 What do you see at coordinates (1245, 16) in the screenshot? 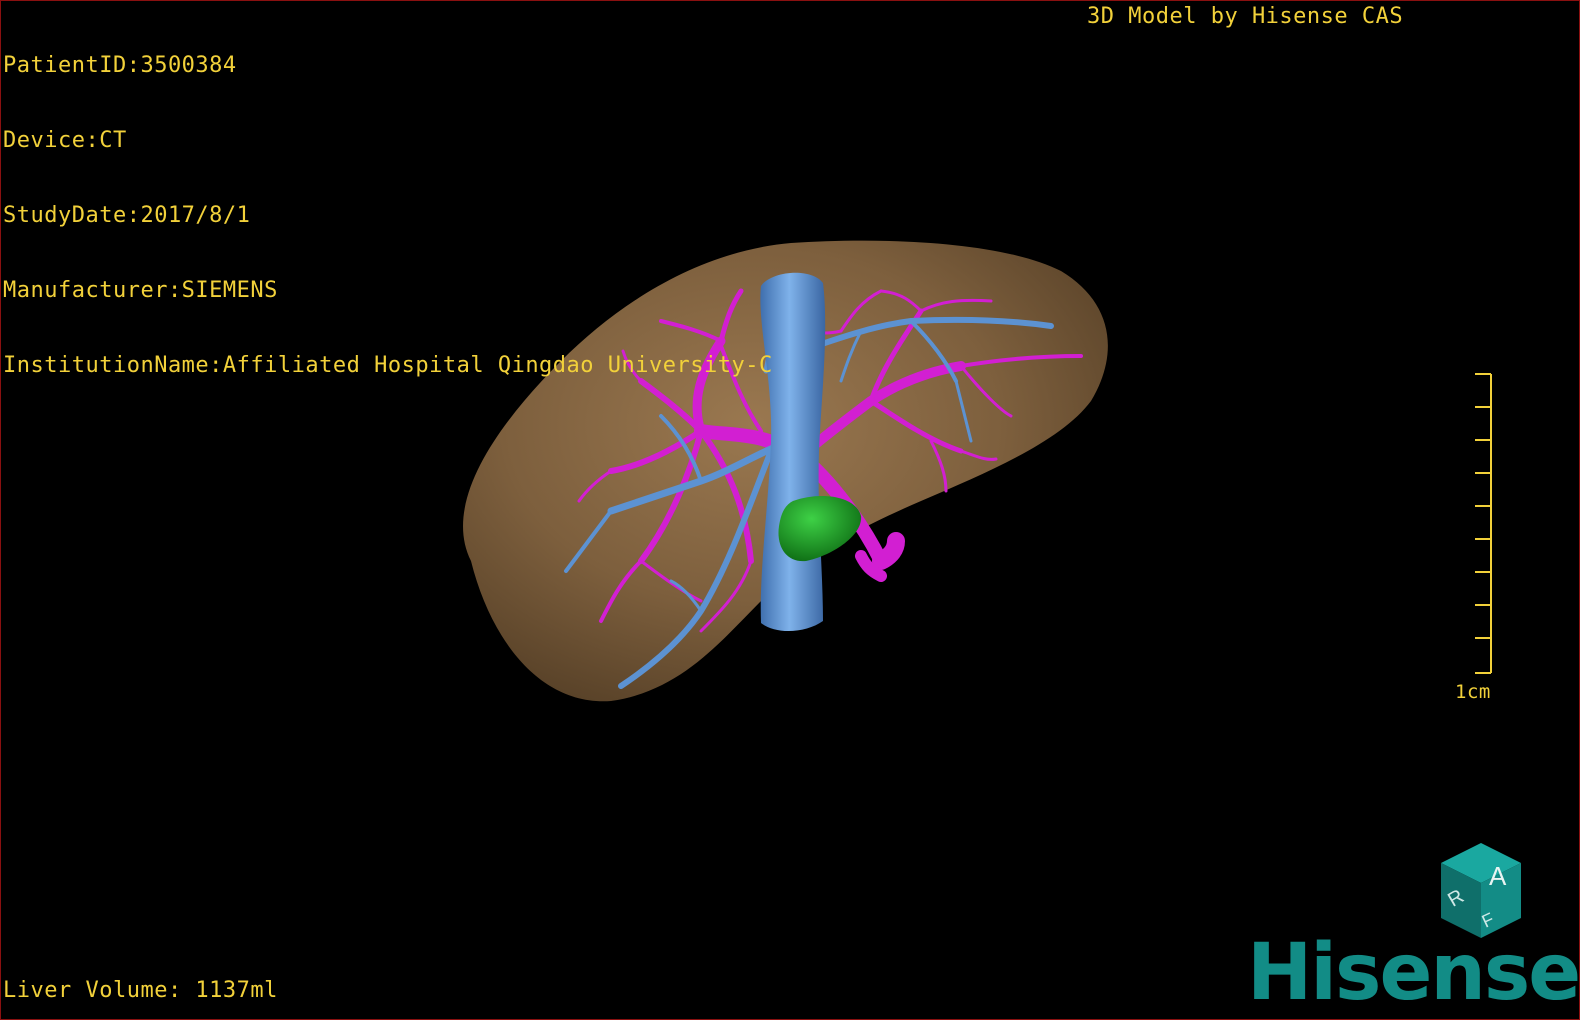
I see `model-credit: 3D Model by Hisense CAS` at bounding box center [1245, 16].